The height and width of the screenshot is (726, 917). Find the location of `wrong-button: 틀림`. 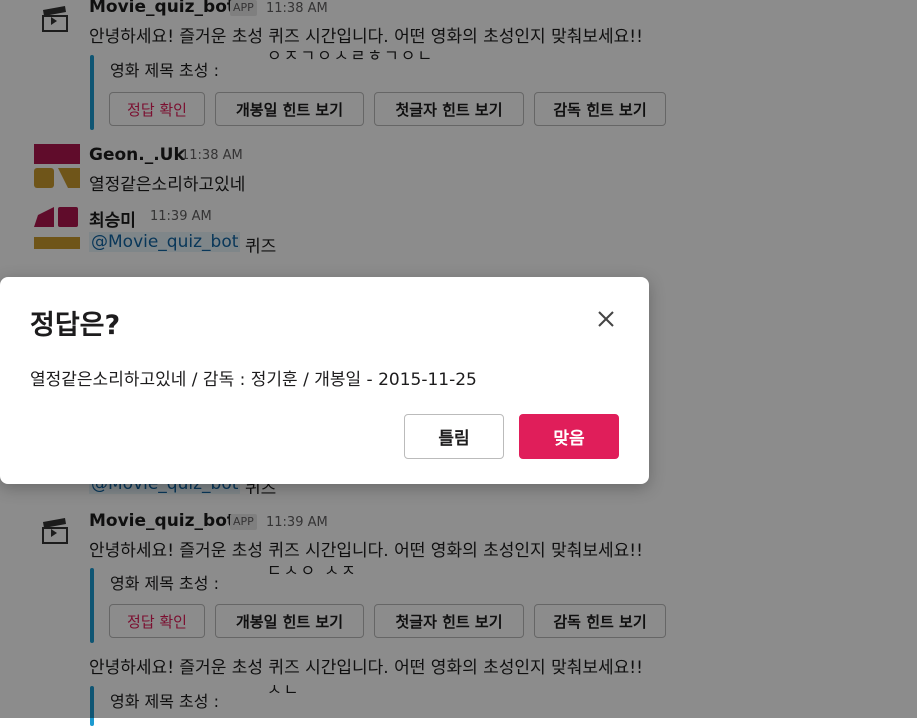

wrong-button: 틀림 is located at coordinates (454, 436).